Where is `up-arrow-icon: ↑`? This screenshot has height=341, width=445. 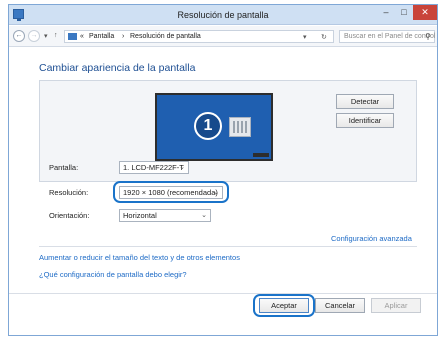
up-arrow-icon: ↑ is located at coordinates (56, 35).